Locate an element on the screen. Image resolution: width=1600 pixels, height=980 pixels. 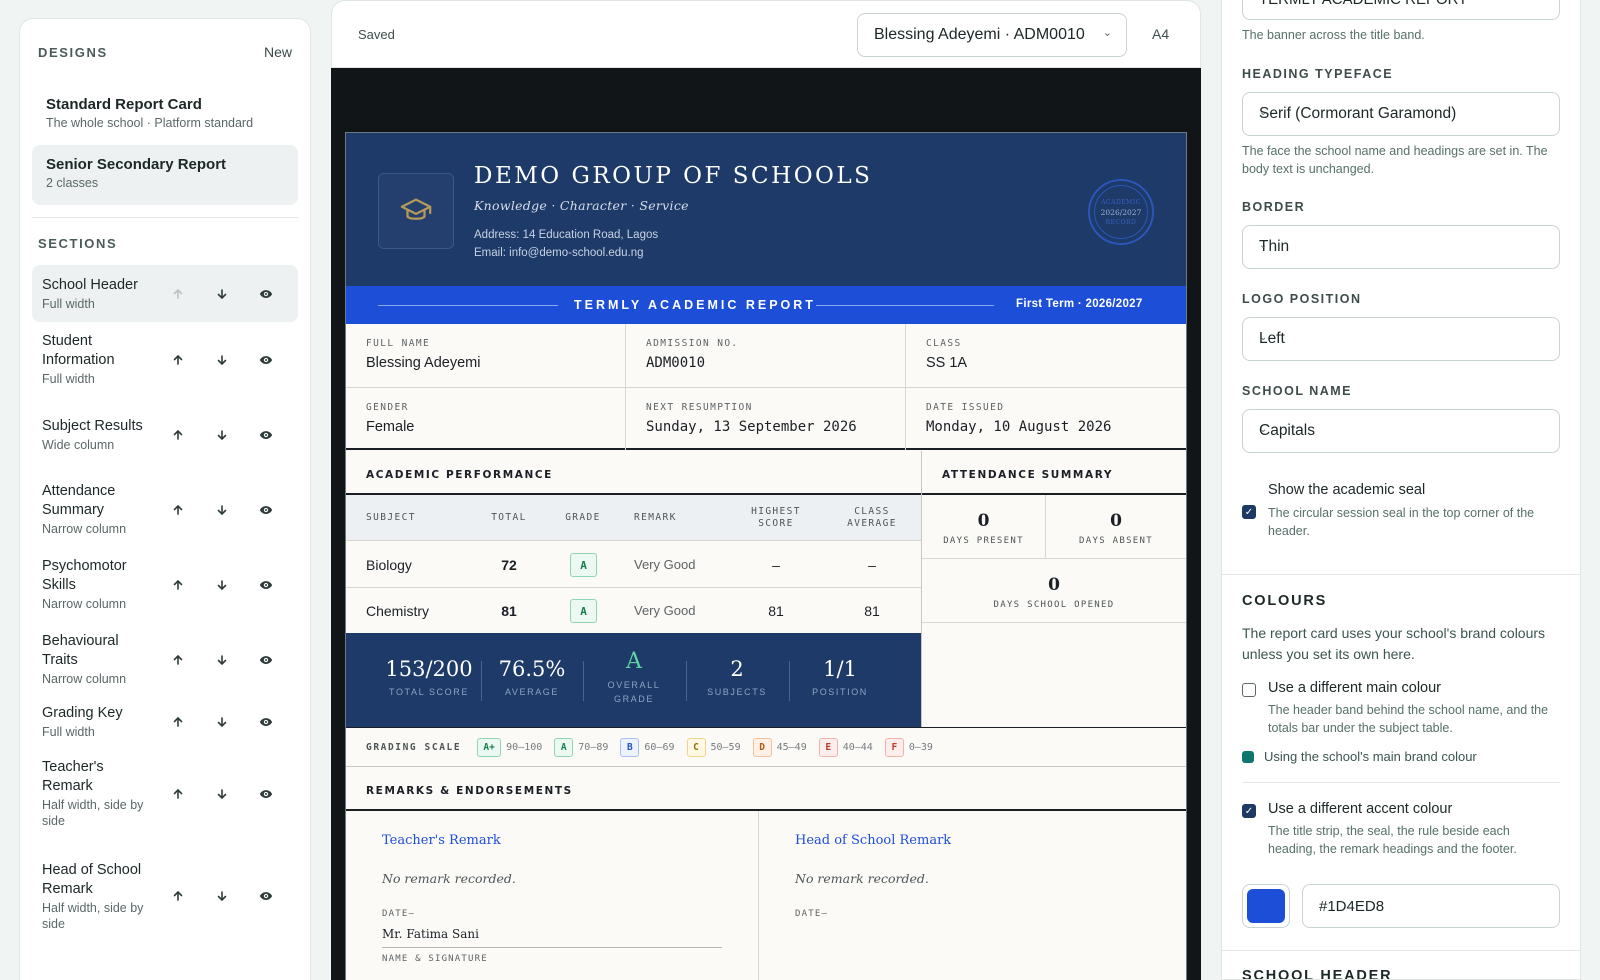
section-width: Half width, side by side is located at coordinates (93, 915).